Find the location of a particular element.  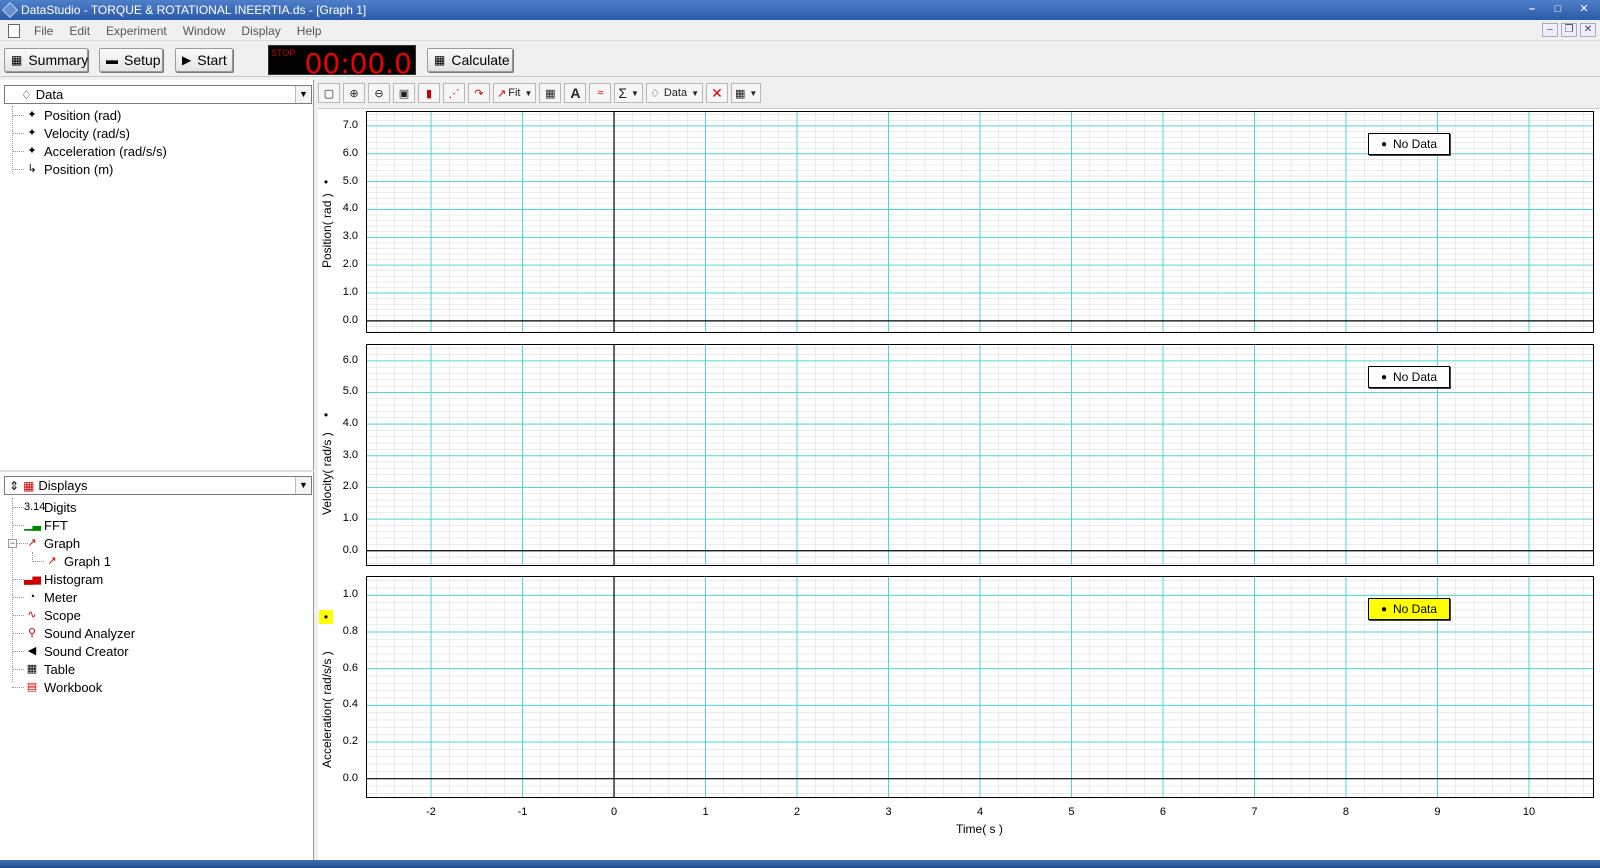

y-tick-label: 7.0 is located at coordinates (350, 124).